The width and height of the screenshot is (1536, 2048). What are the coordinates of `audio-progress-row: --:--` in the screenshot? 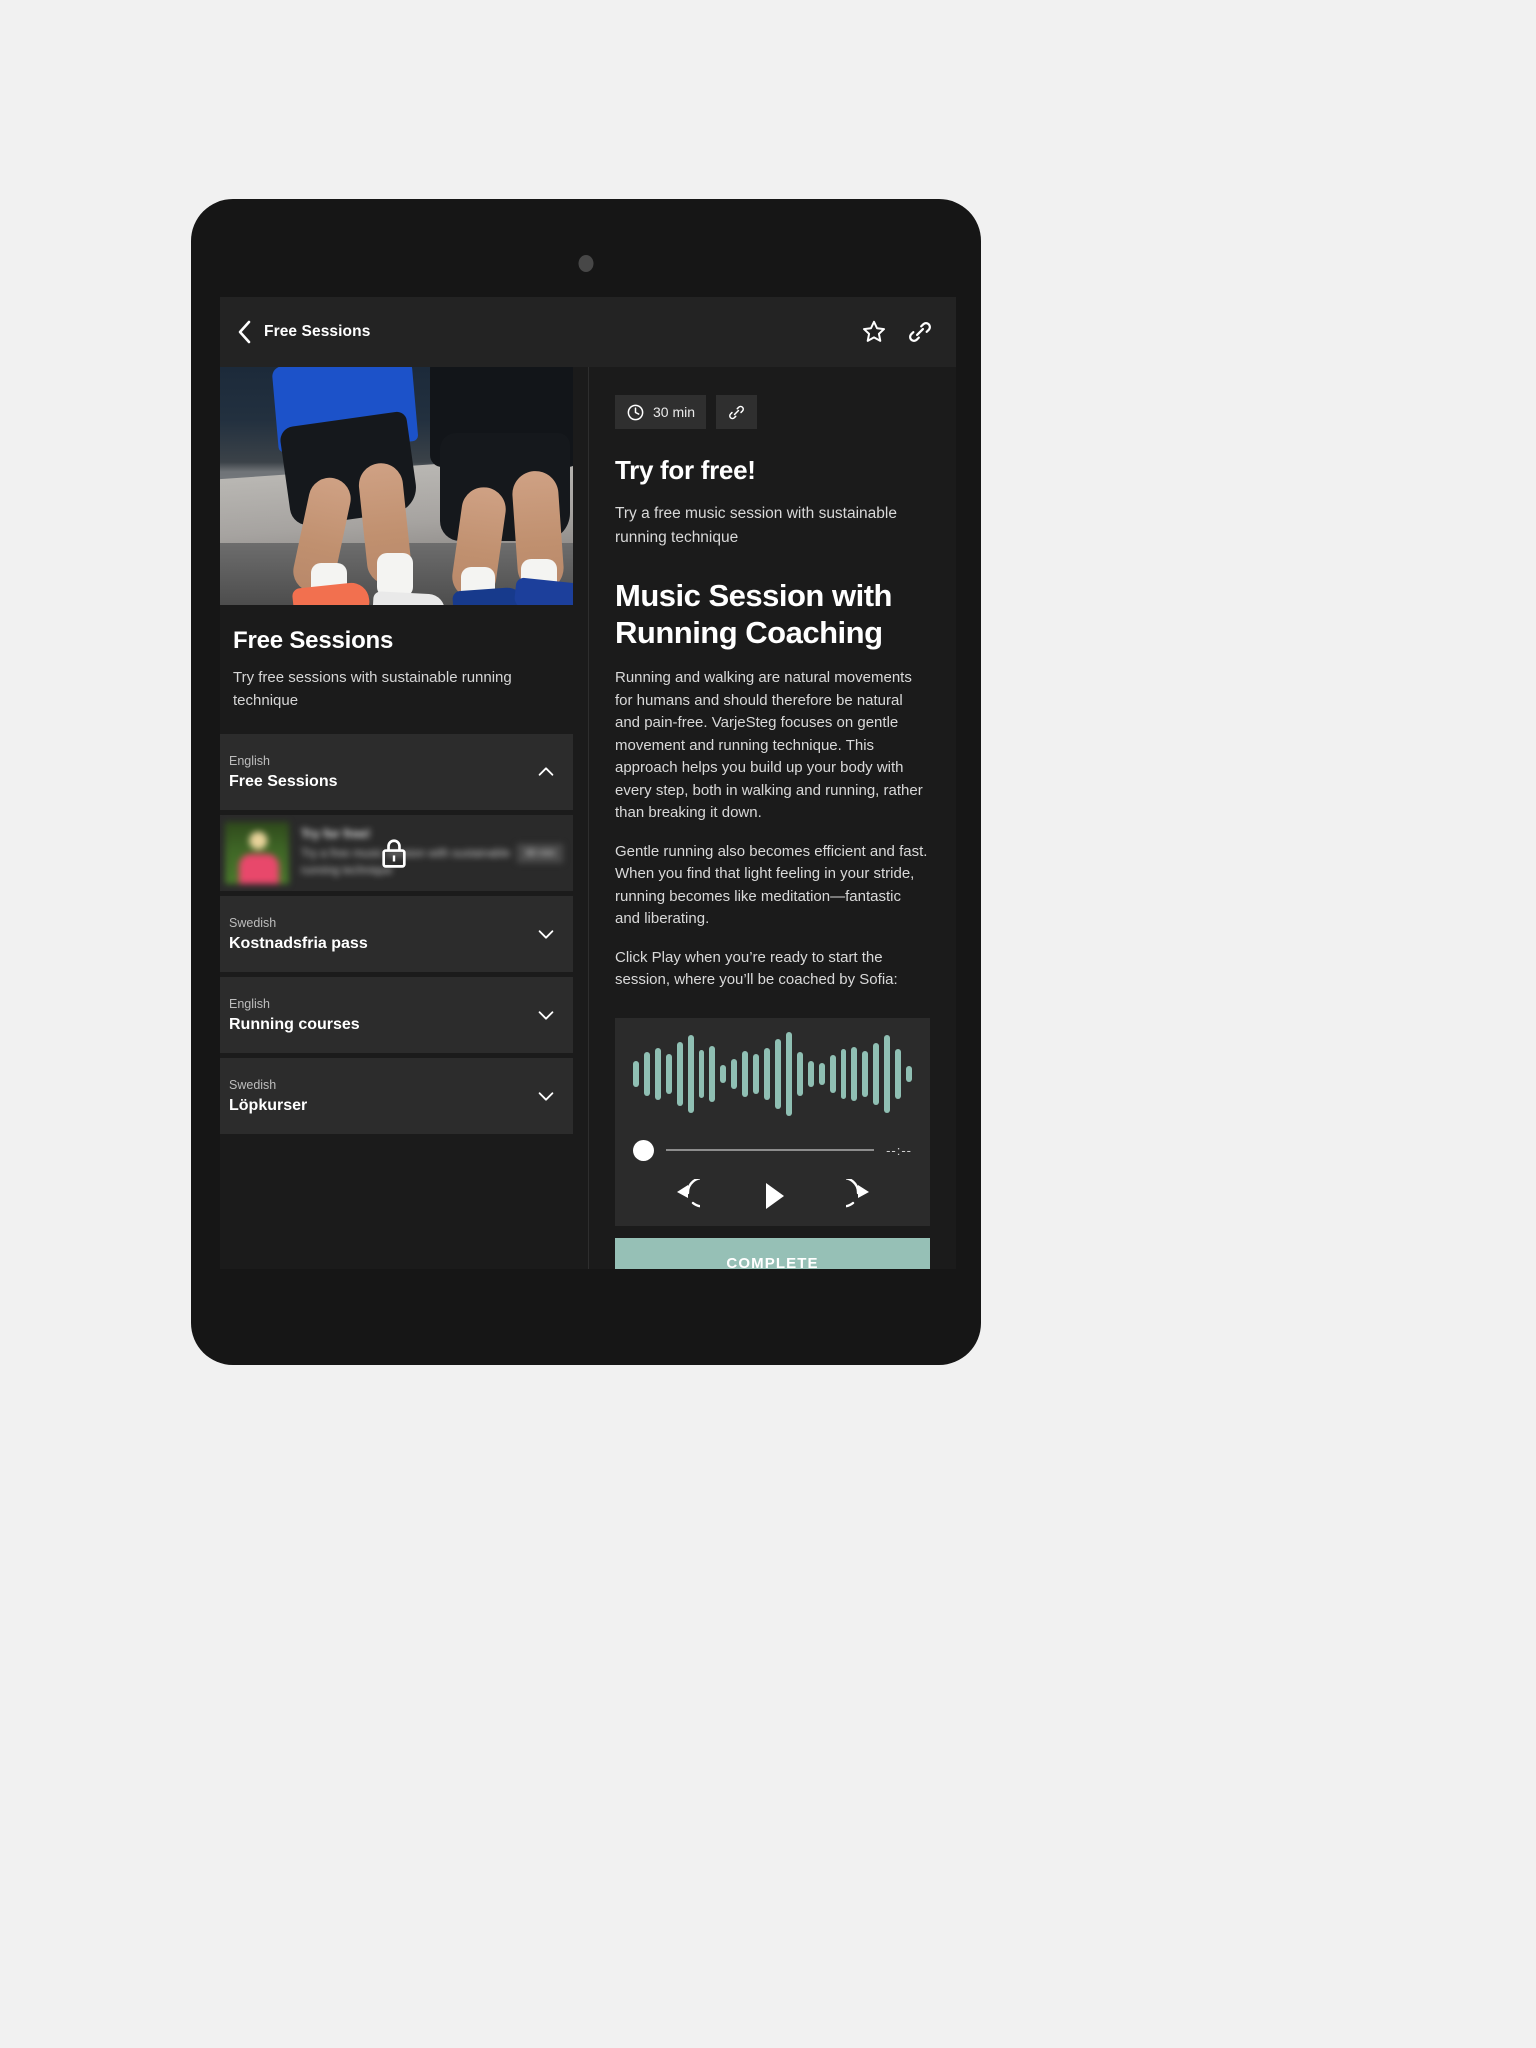 It's located at (772, 1150).